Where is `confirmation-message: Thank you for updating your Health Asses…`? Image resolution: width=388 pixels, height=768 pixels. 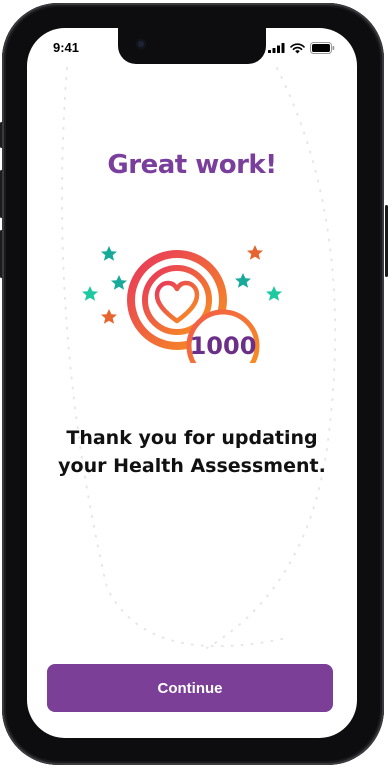 confirmation-message: Thank you for updating your Health Asses… is located at coordinates (192, 452).